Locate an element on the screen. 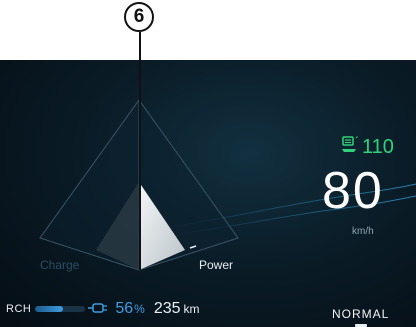 This screenshot has height=327, width=416. range-value: 235 is located at coordinates (167, 308).